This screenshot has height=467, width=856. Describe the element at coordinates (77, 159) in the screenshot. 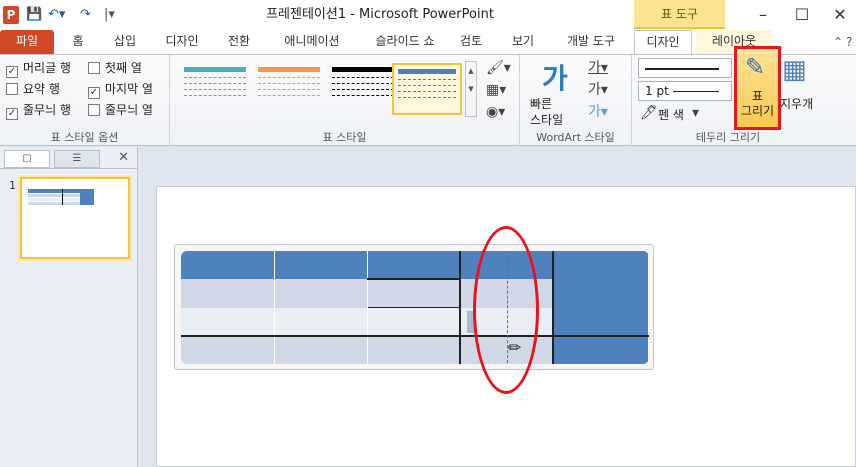

I see `outline-tab-icon: ☰` at that location.